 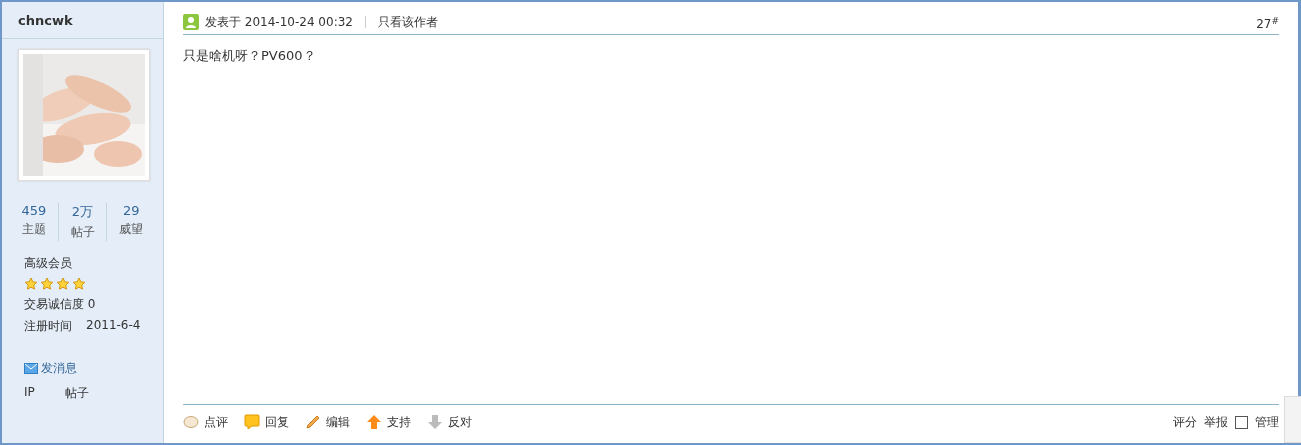 What do you see at coordinates (82, 20) in the screenshot?
I see `username-link: chncwk` at bounding box center [82, 20].